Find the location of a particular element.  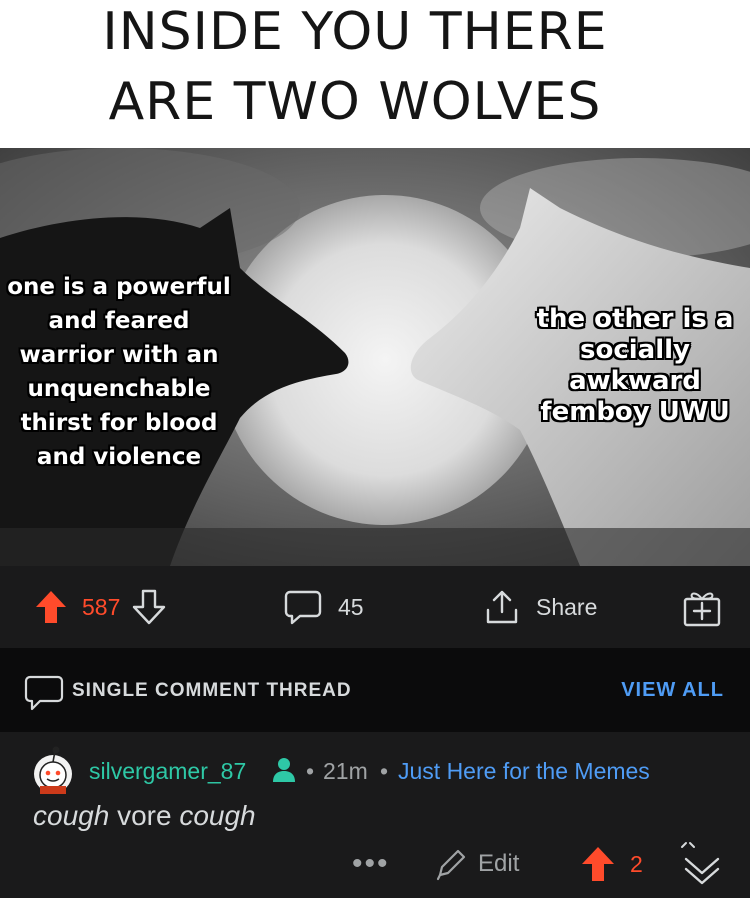

comment-body: cough vore cough is located at coordinates (144, 816).